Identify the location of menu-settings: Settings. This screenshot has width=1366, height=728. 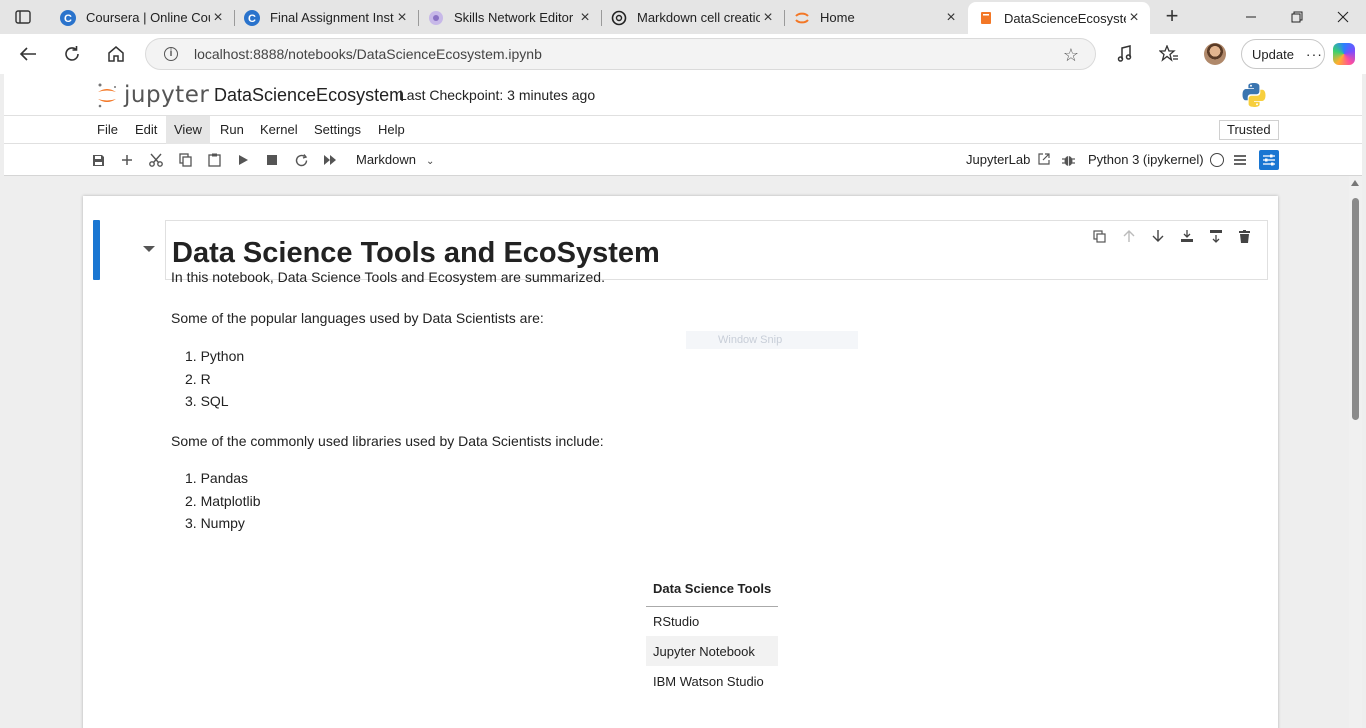
(337, 130).